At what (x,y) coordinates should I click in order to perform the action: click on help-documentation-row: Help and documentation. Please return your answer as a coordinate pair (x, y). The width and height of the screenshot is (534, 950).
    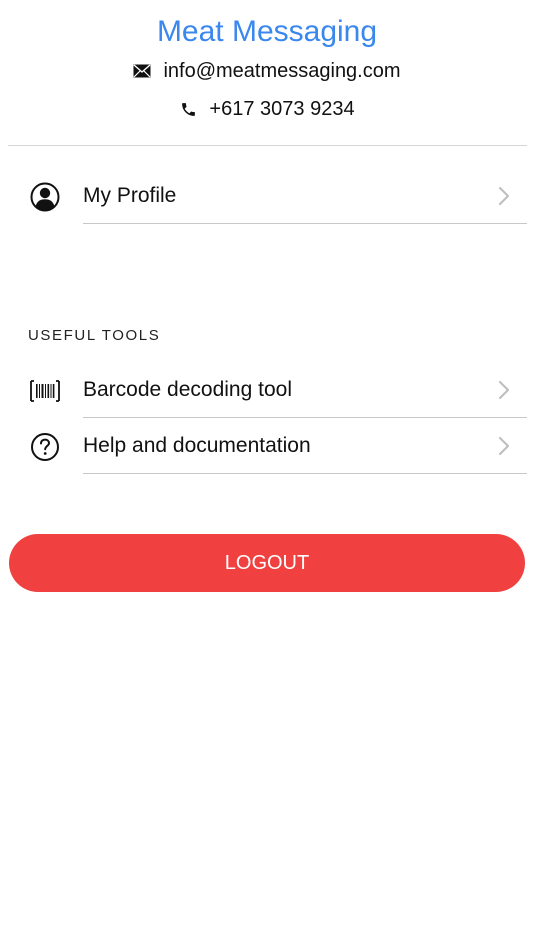
    Looking at the image, I should click on (267, 446).